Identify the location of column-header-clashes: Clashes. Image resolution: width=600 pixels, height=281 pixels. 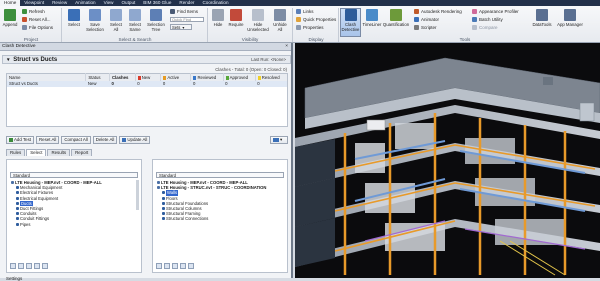
(122, 77).